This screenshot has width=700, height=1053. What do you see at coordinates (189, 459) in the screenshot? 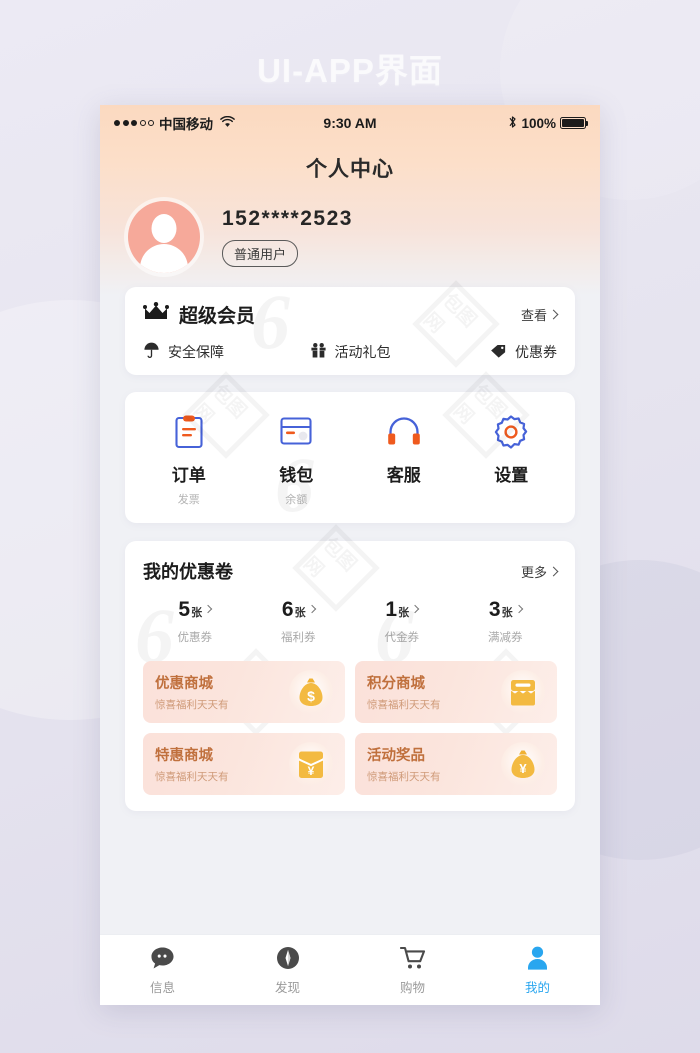
I see `quick-action-orders: 订单 发票` at bounding box center [189, 459].